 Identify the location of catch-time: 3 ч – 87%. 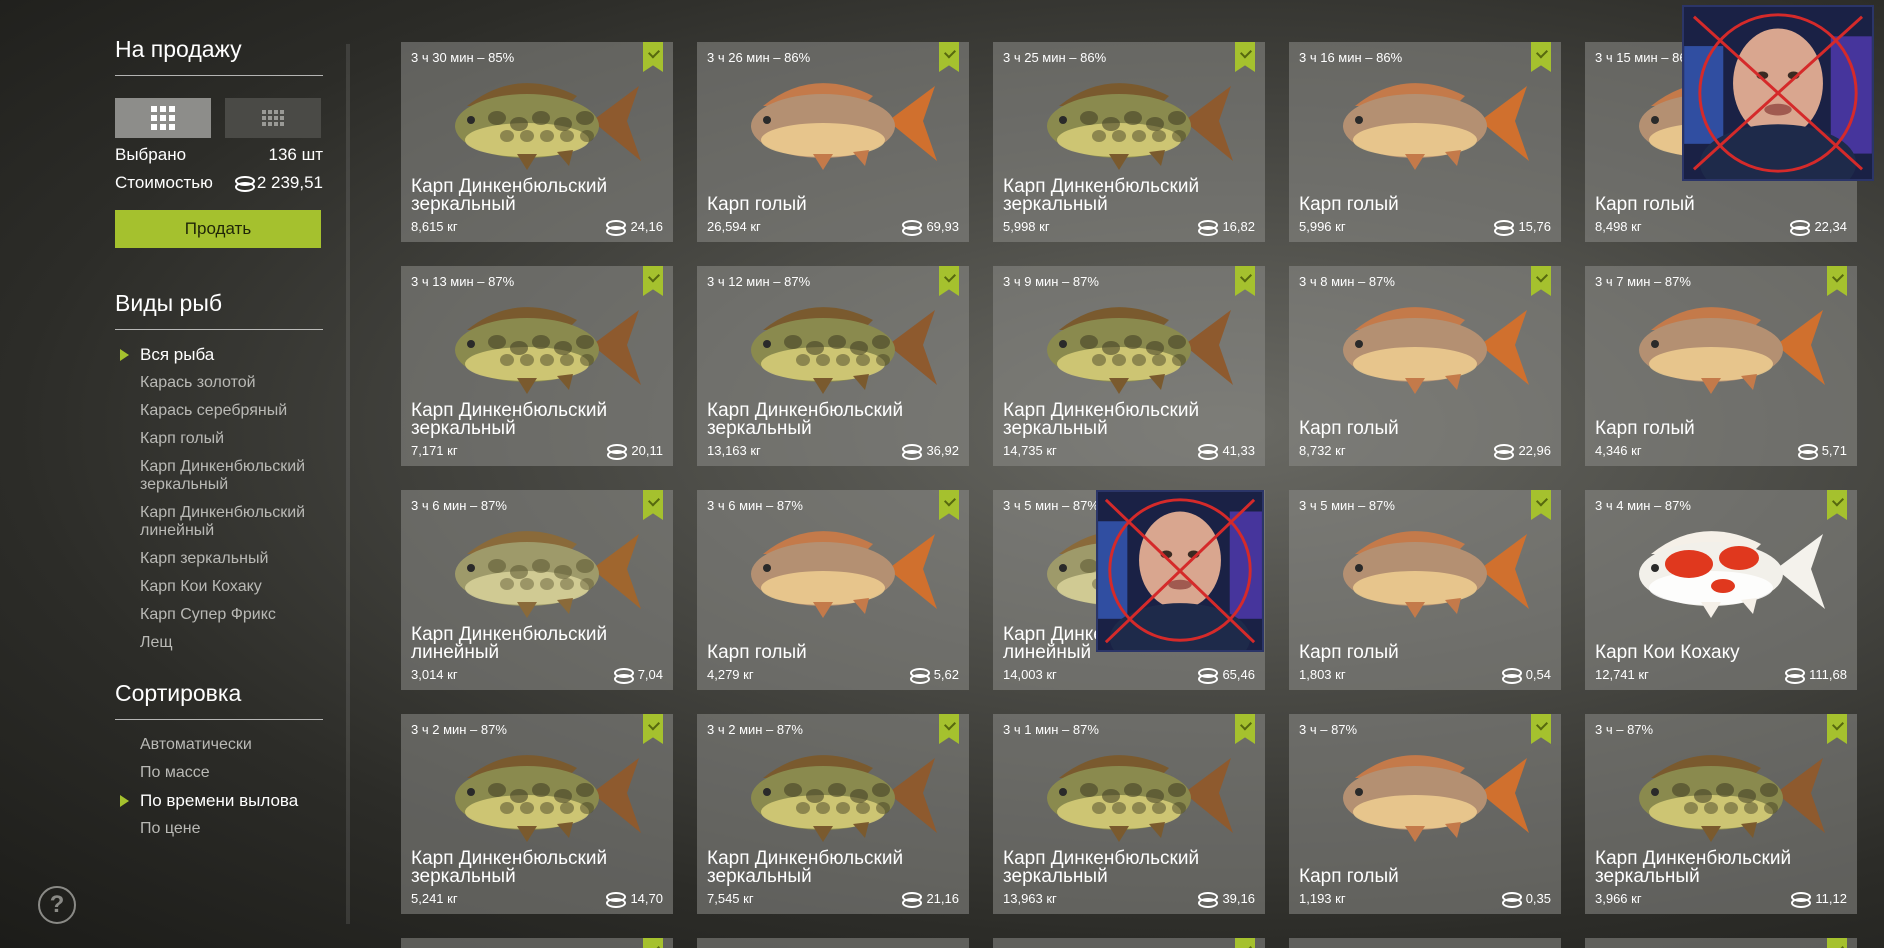
(1328, 729).